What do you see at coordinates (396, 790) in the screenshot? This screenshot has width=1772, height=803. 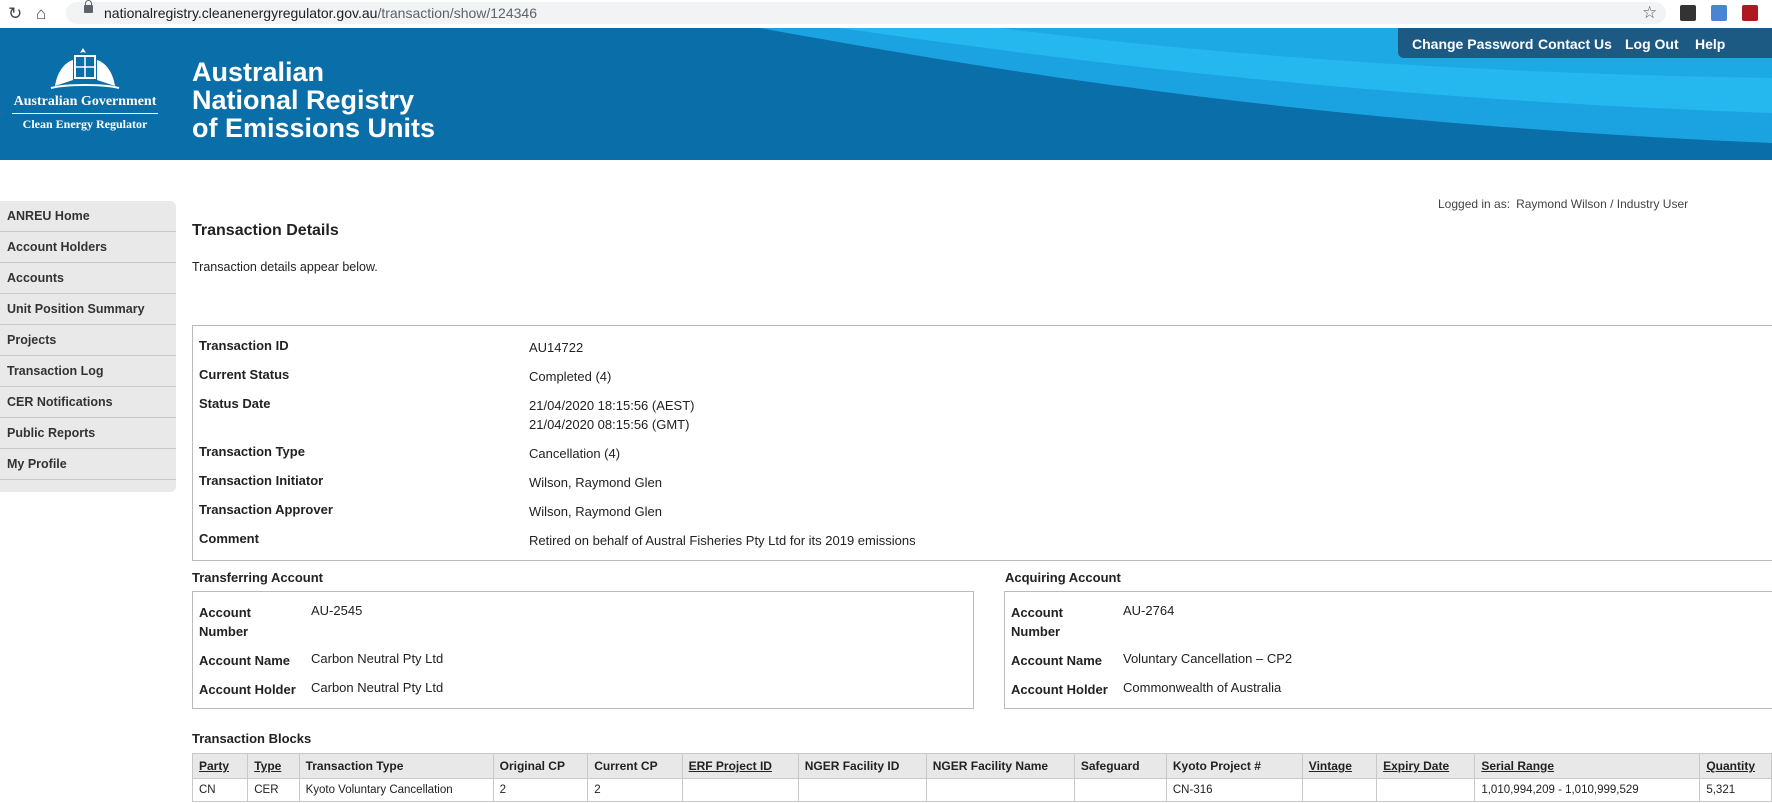 I see `cell-transaction-type: Kyoto Voluntary Cancellation` at bounding box center [396, 790].